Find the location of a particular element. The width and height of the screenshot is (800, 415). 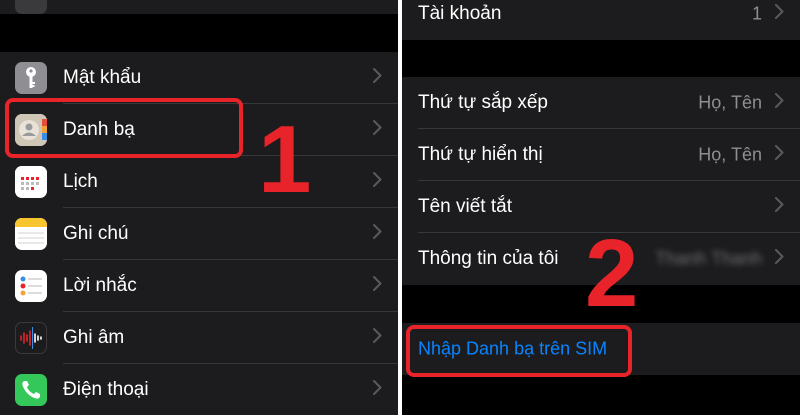

settings-item-notes: Ghi chú is located at coordinates (199, 234).